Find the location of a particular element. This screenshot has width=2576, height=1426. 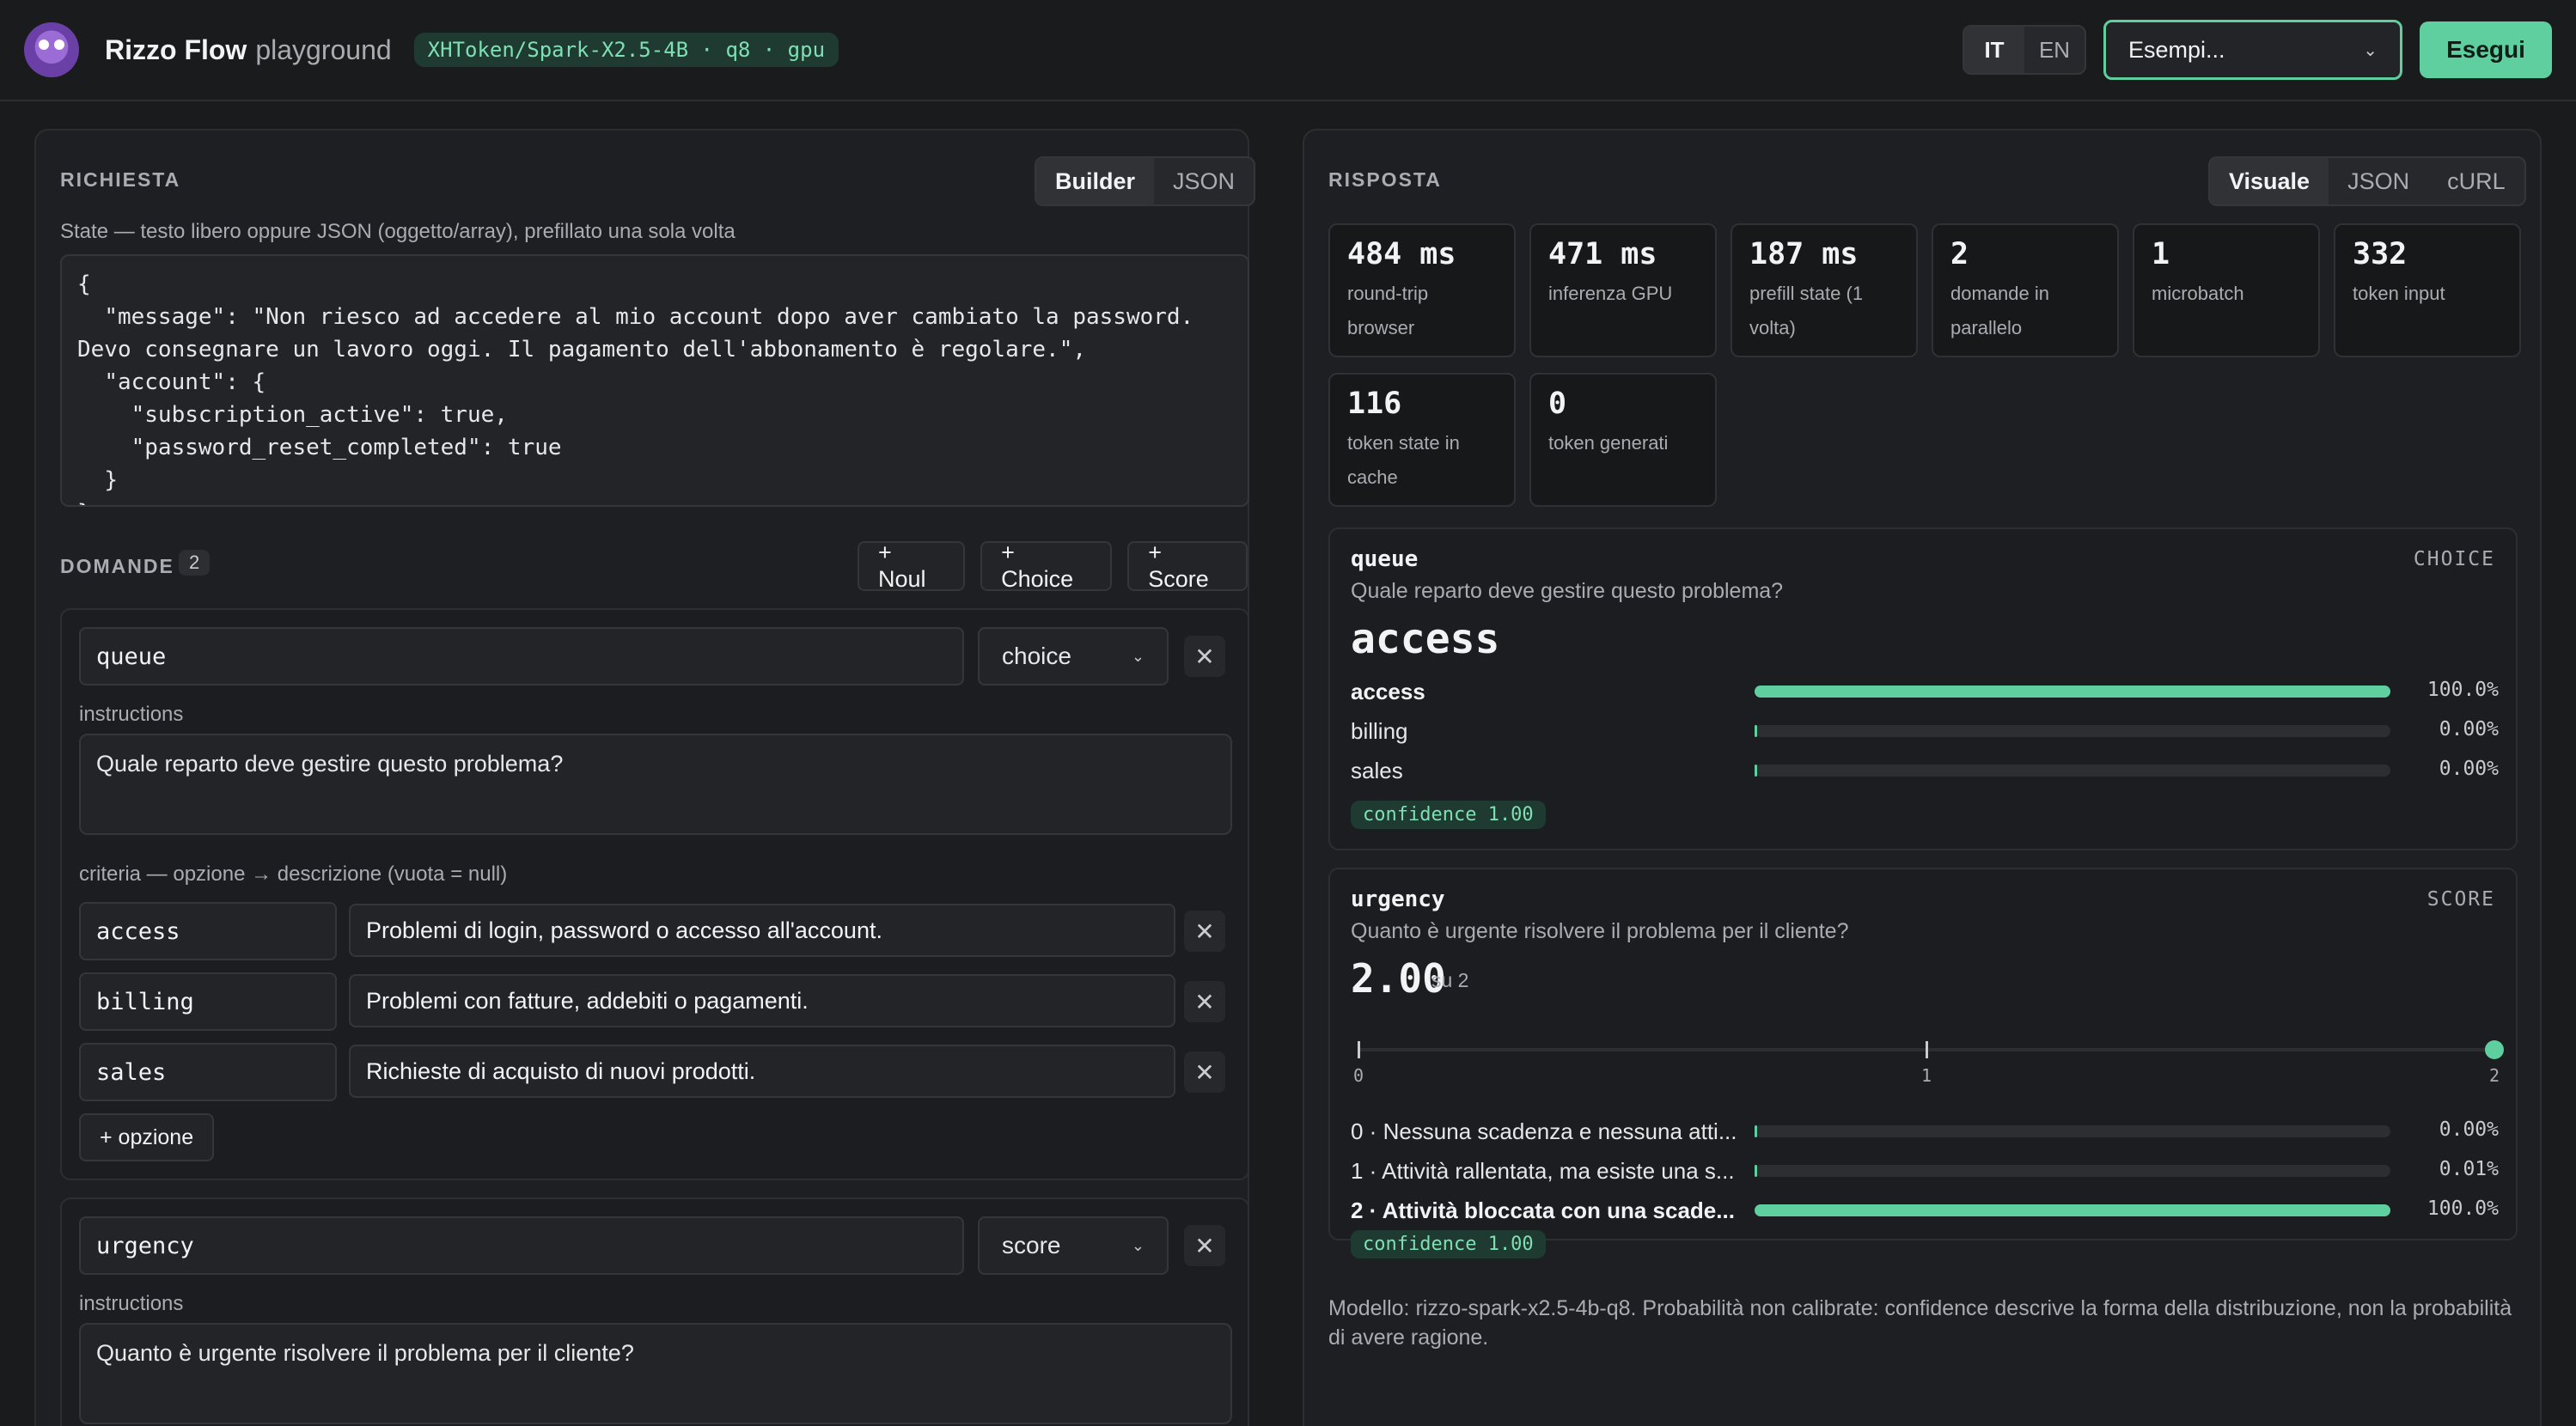

questions-count-badge: 2 is located at coordinates (195, 563).